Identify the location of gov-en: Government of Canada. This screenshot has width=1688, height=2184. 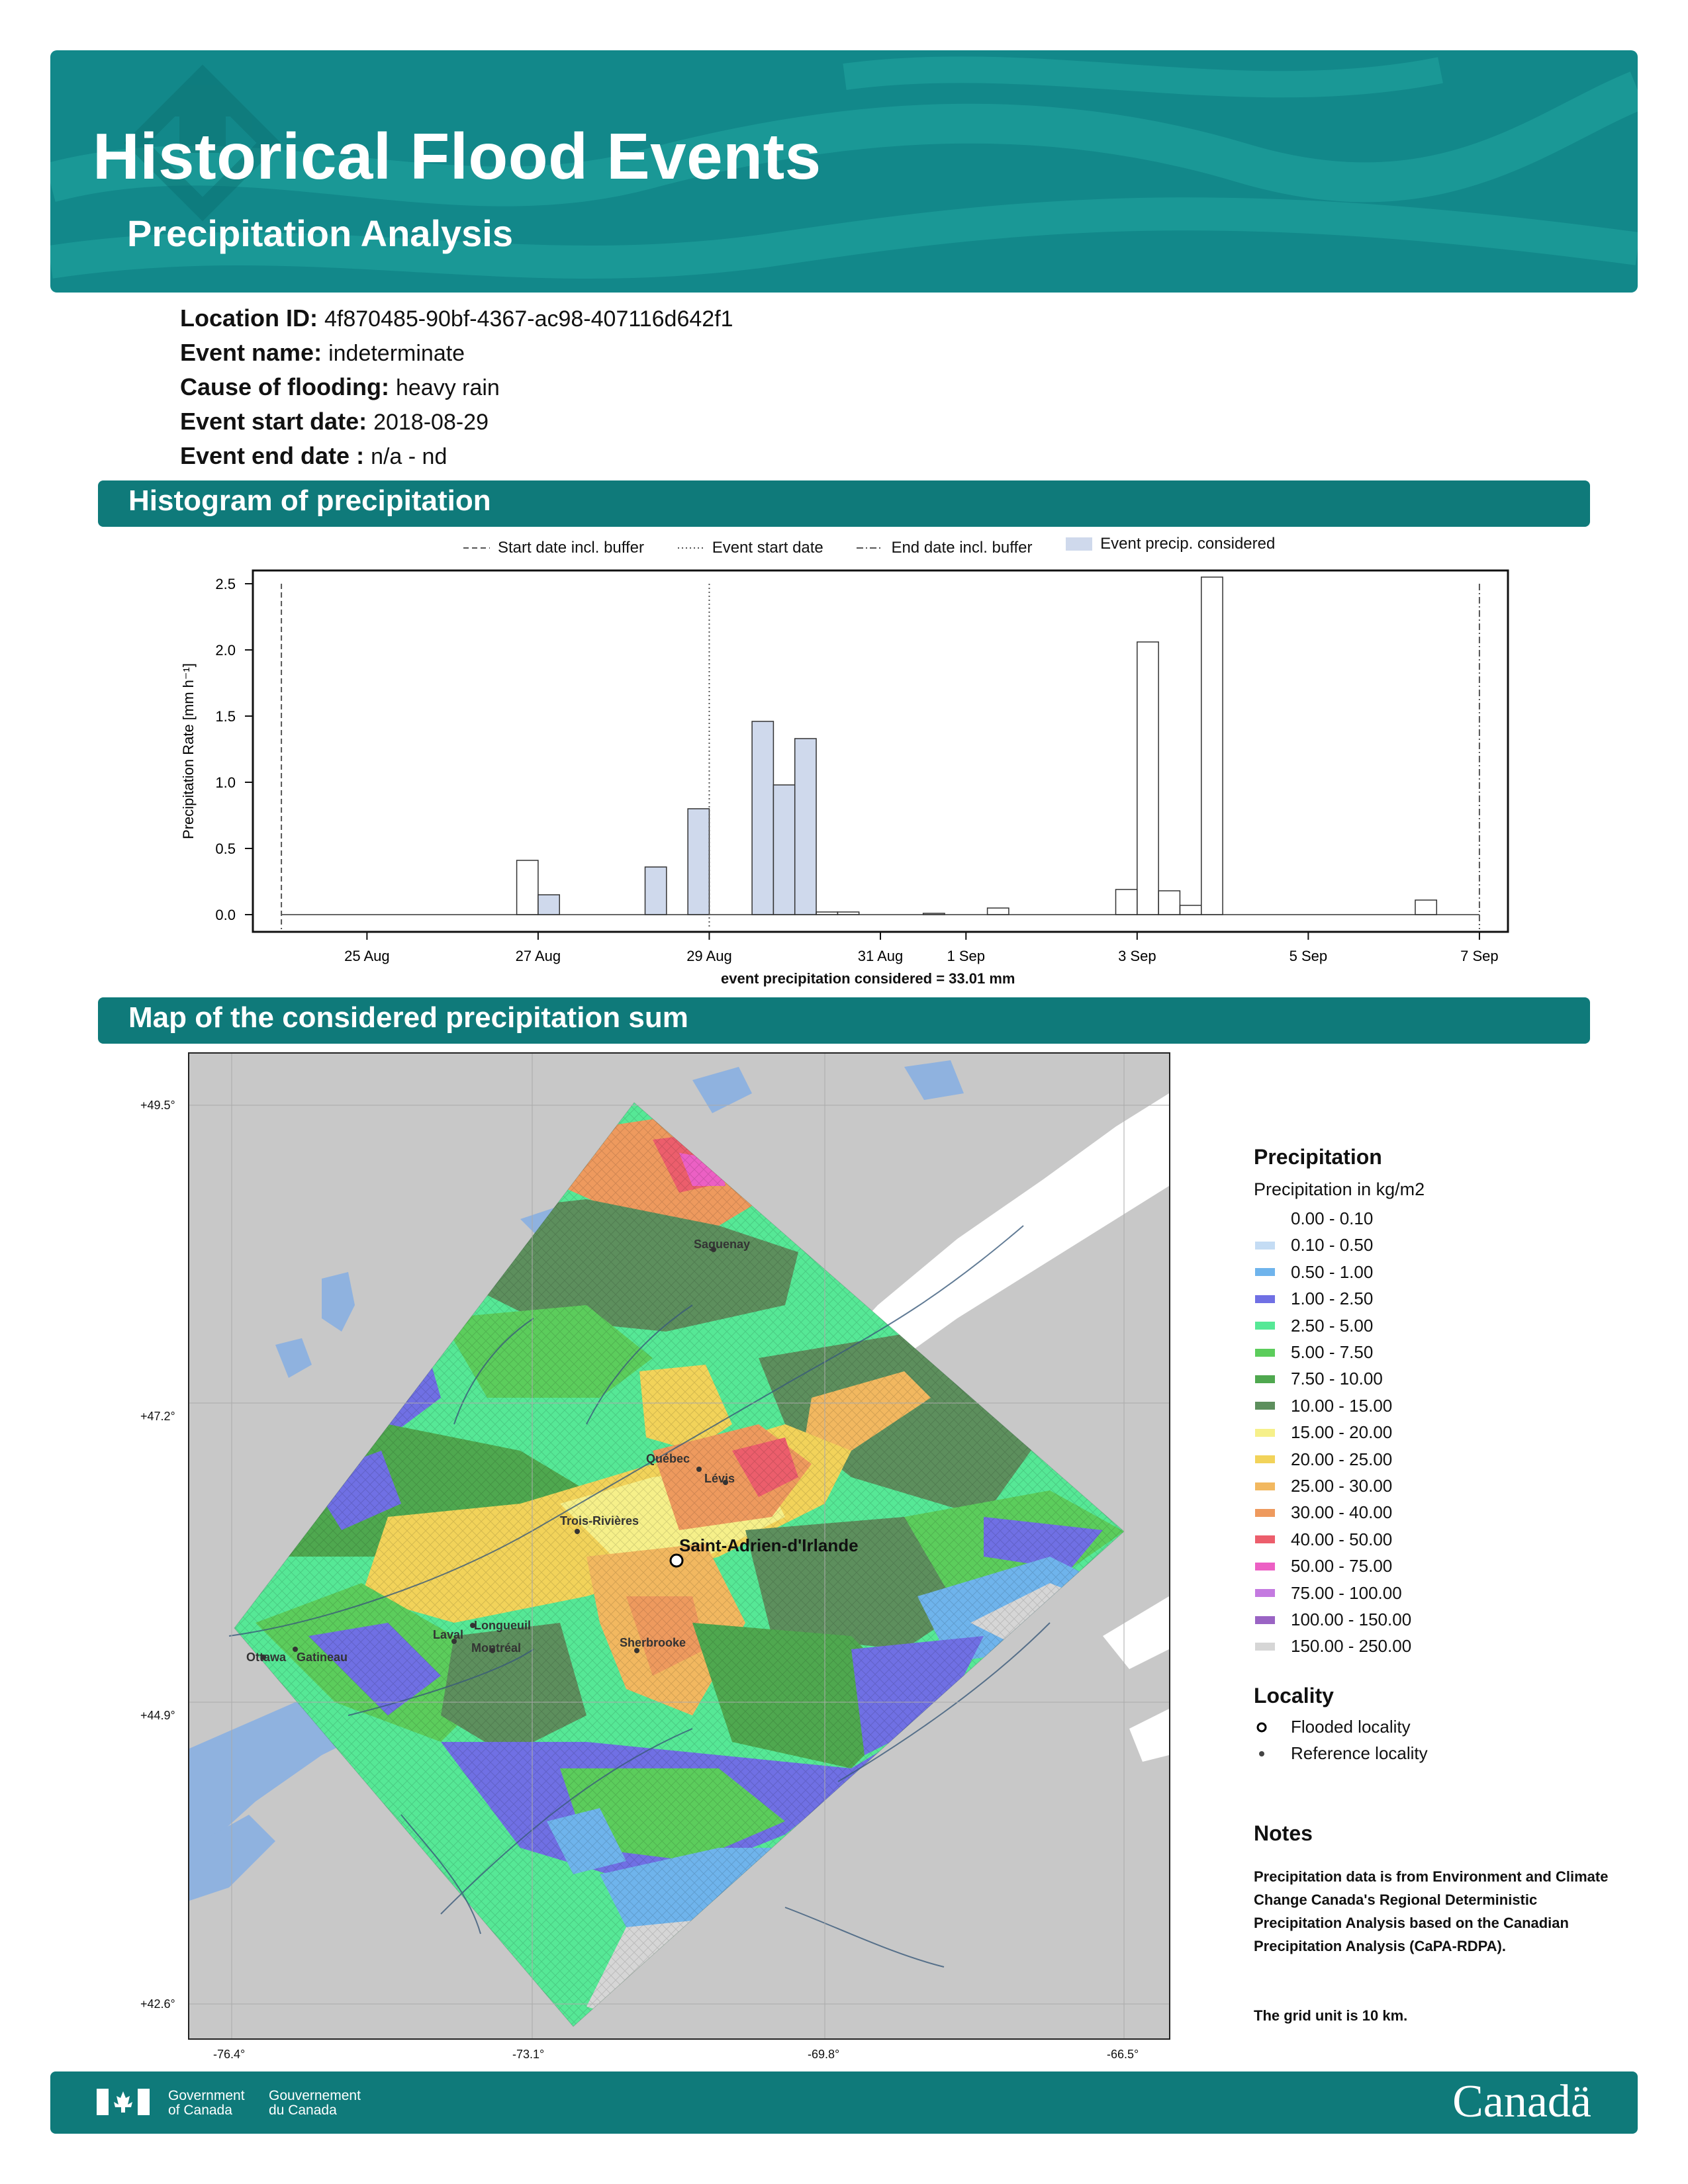
(206, 2104).